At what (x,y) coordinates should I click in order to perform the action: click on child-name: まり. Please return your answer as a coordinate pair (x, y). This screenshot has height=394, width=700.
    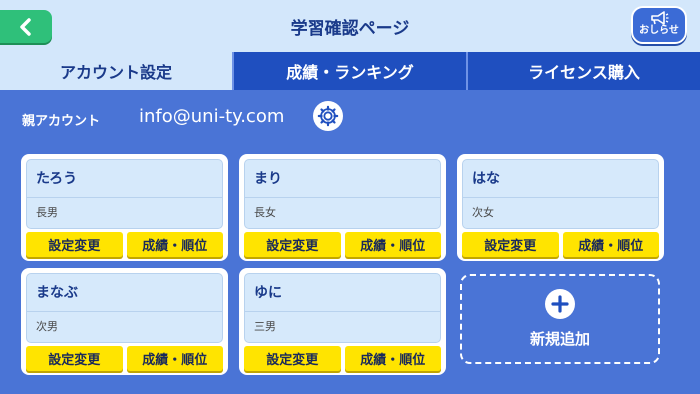
    Looking at the image, I should click on (342, 179).